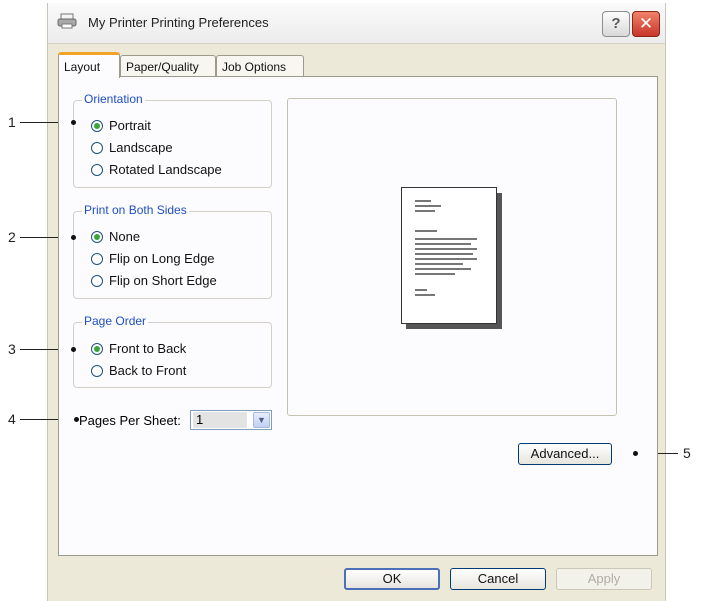  I want to click on cancel-button: Cancel, so click(498, 579).